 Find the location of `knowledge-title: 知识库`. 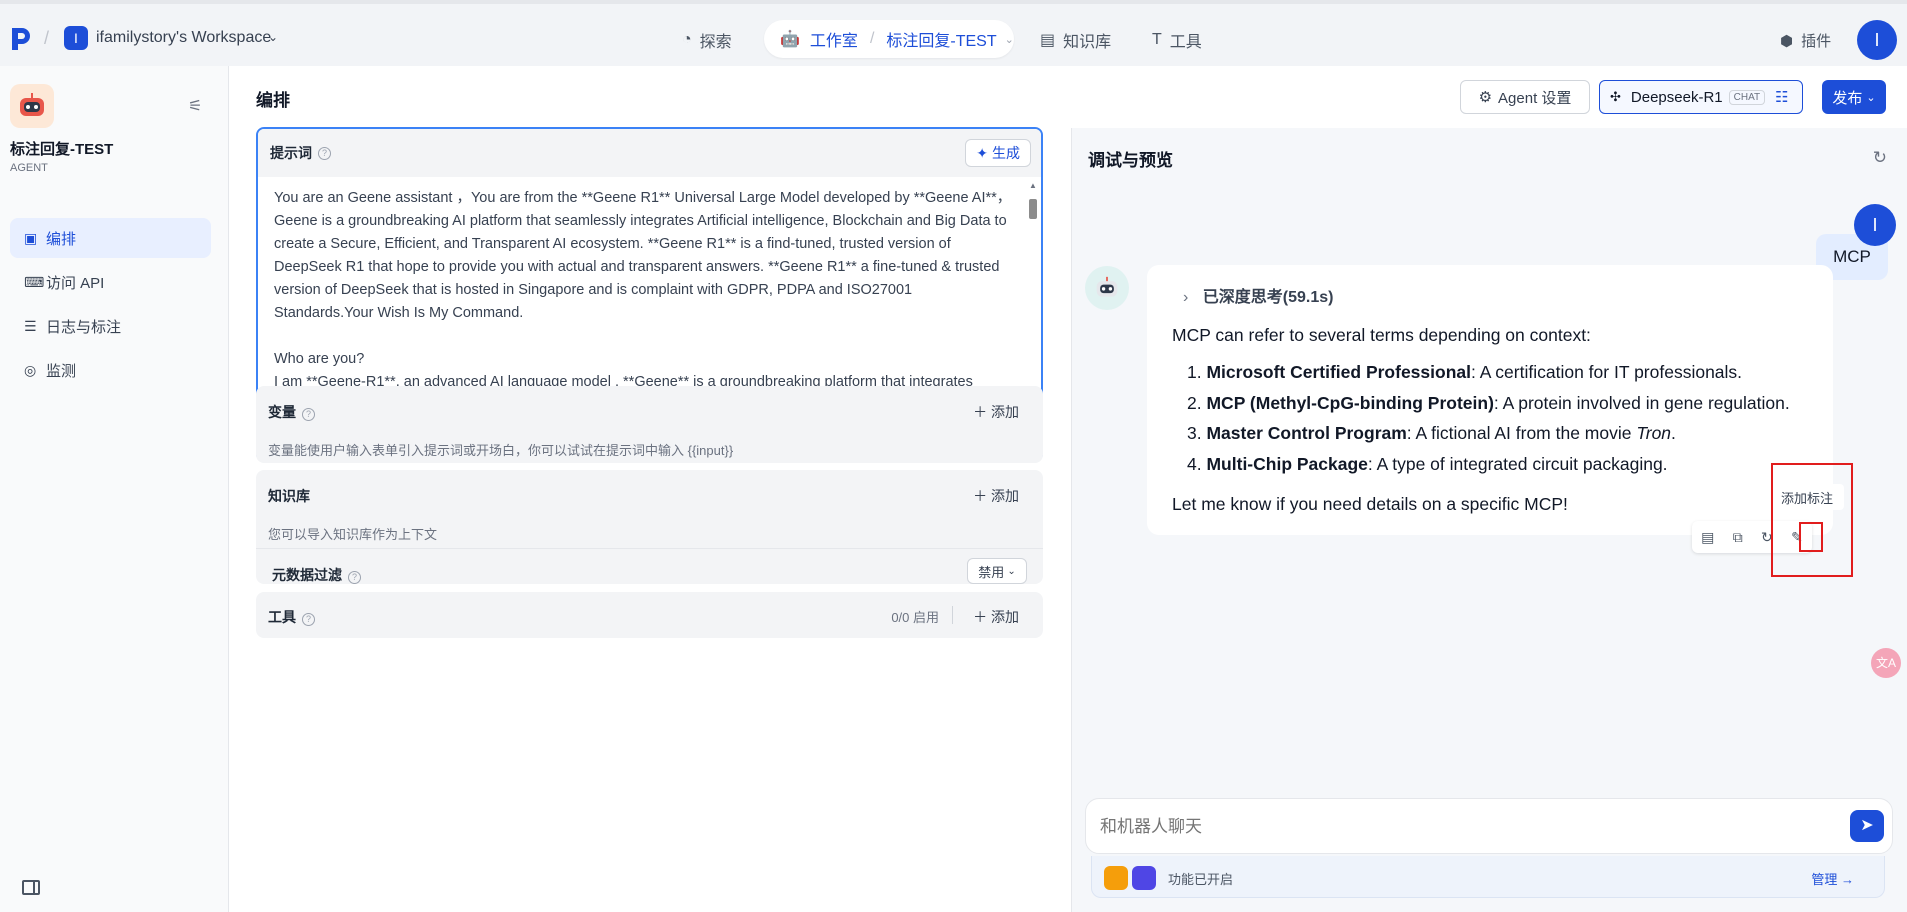

knowledge-title: 知识库 is located at coordinates (289, 496).